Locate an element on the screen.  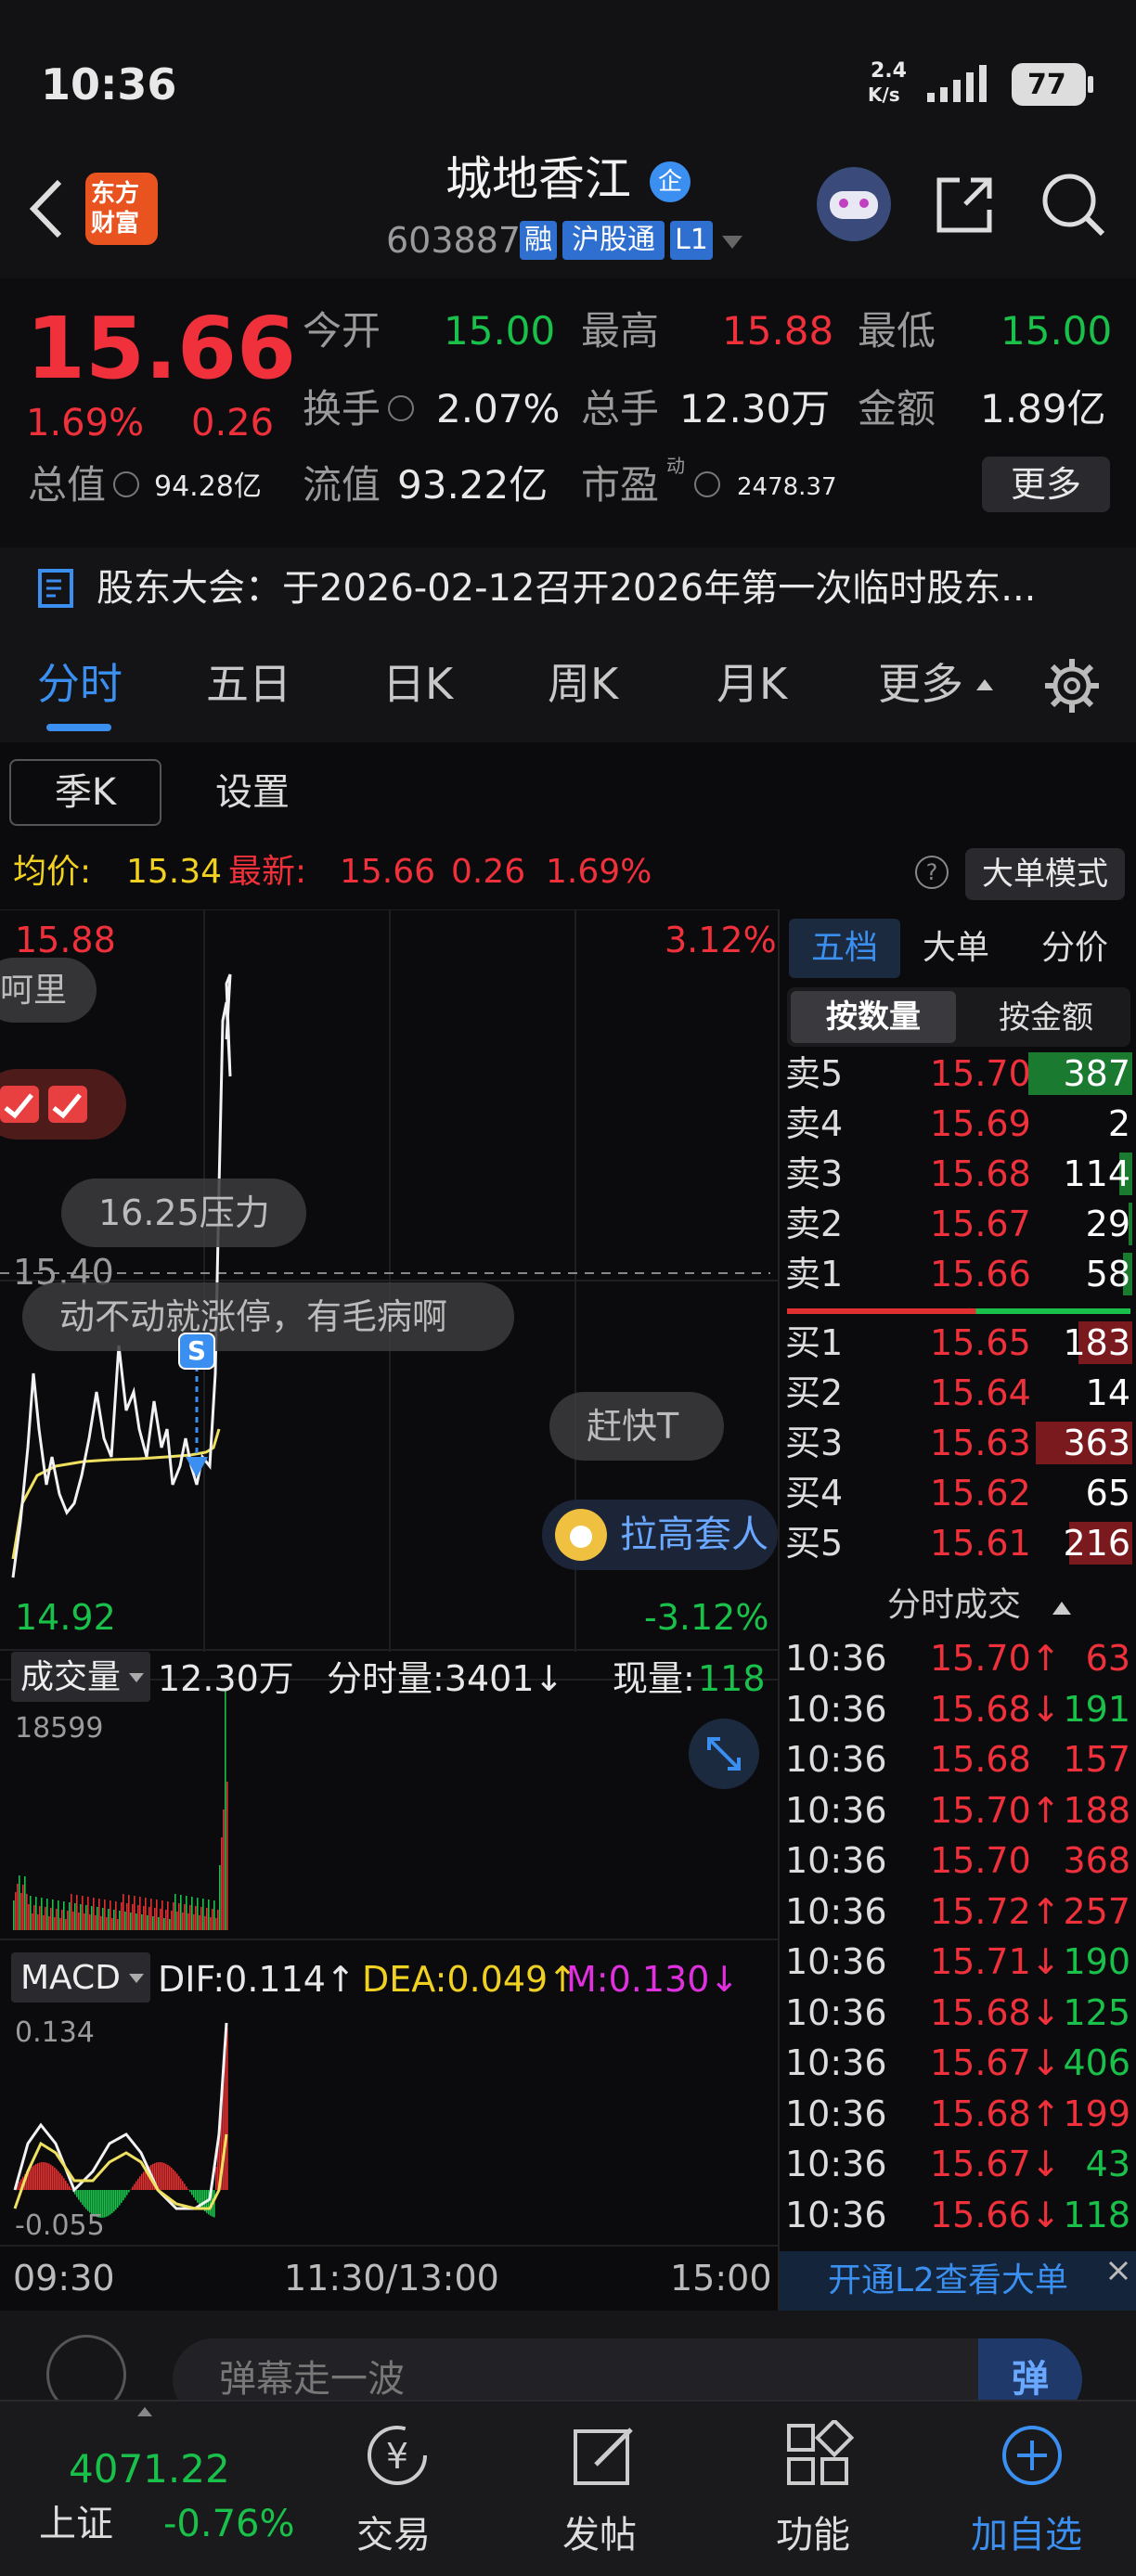
order-level-row: 卖4 15.69 2 is located at coordinates (958, 1124).